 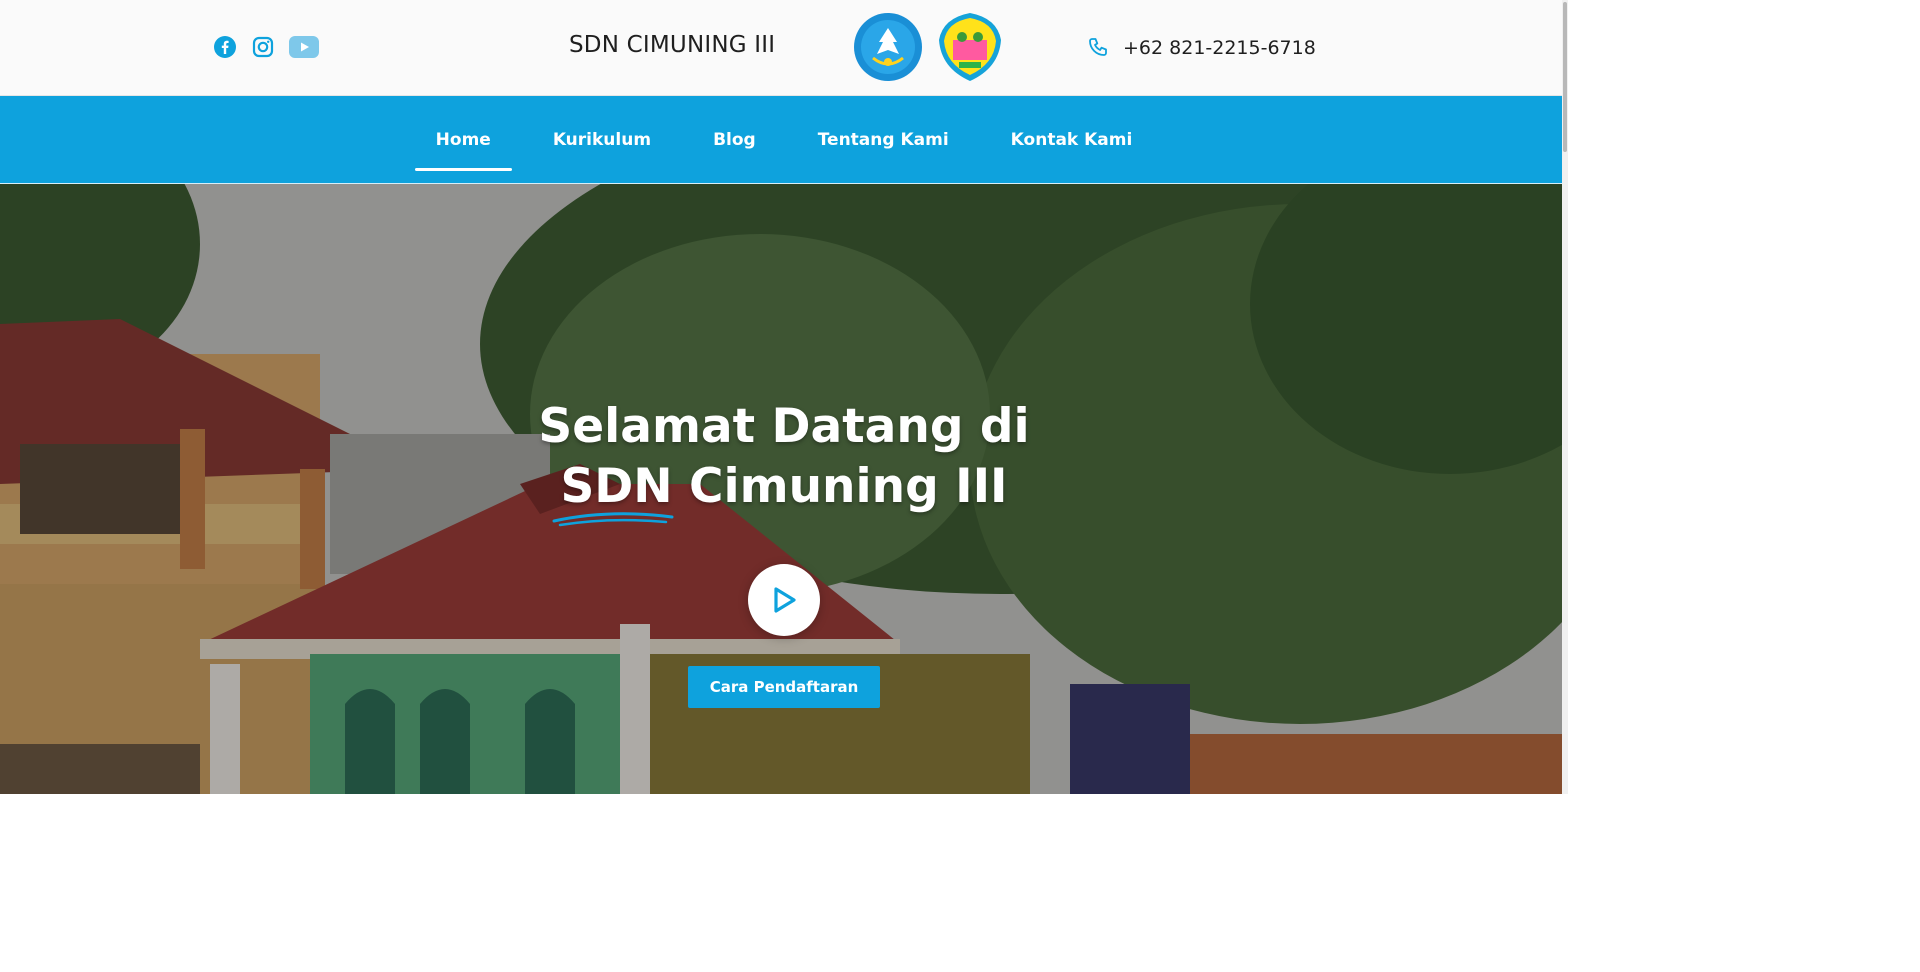 I want to click on instagram-icon, so click(x=263, y=47).